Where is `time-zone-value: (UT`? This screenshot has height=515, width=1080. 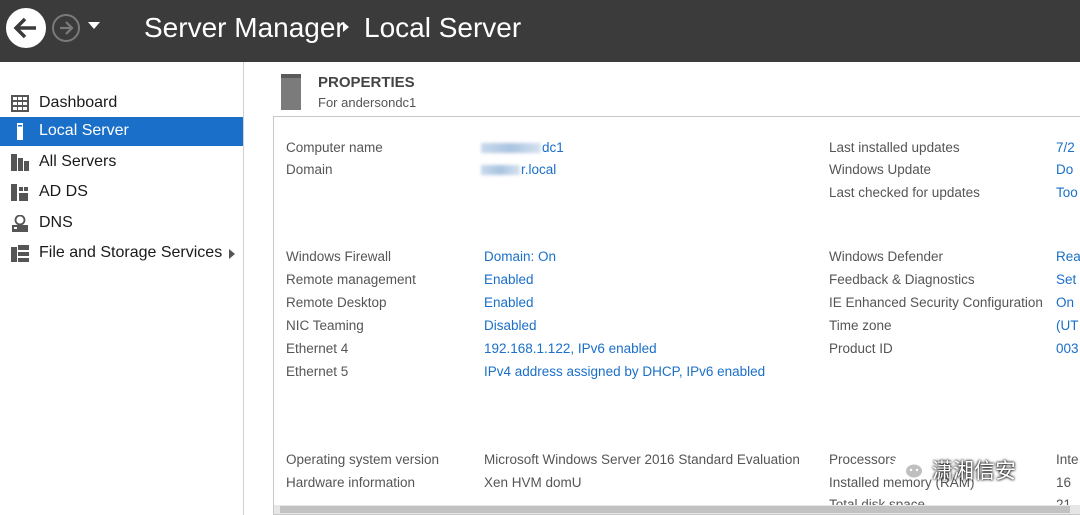 time-zone-value: (UT is located at coordinates (1067, 325).